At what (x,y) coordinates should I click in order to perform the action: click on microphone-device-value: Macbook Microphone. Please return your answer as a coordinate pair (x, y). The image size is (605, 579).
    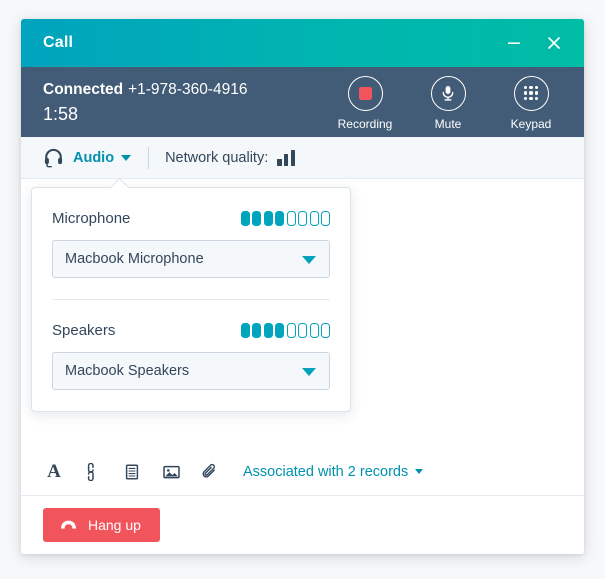
    Looking at the image, I should click on (134, 259).